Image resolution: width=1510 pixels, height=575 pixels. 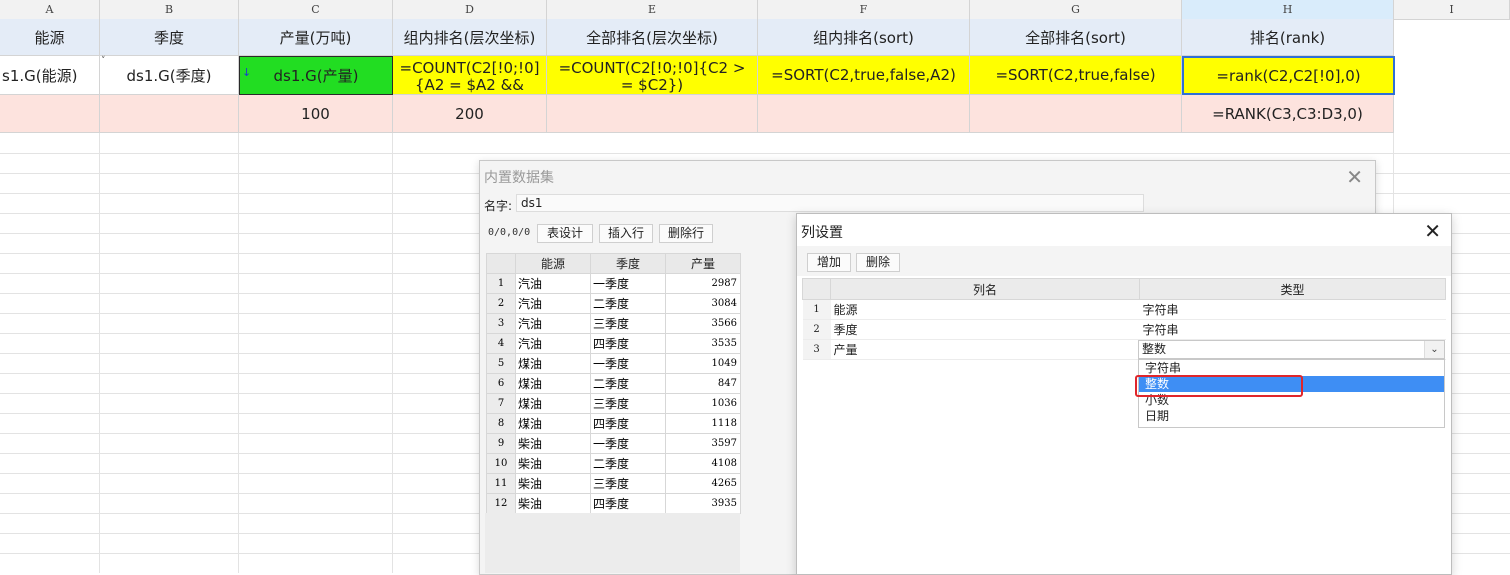 What do you see at coordinates (1076, 37) in the screenshot?
I see `cell-g1: 全部排名(sort)` at bounding box center [1076, 37].